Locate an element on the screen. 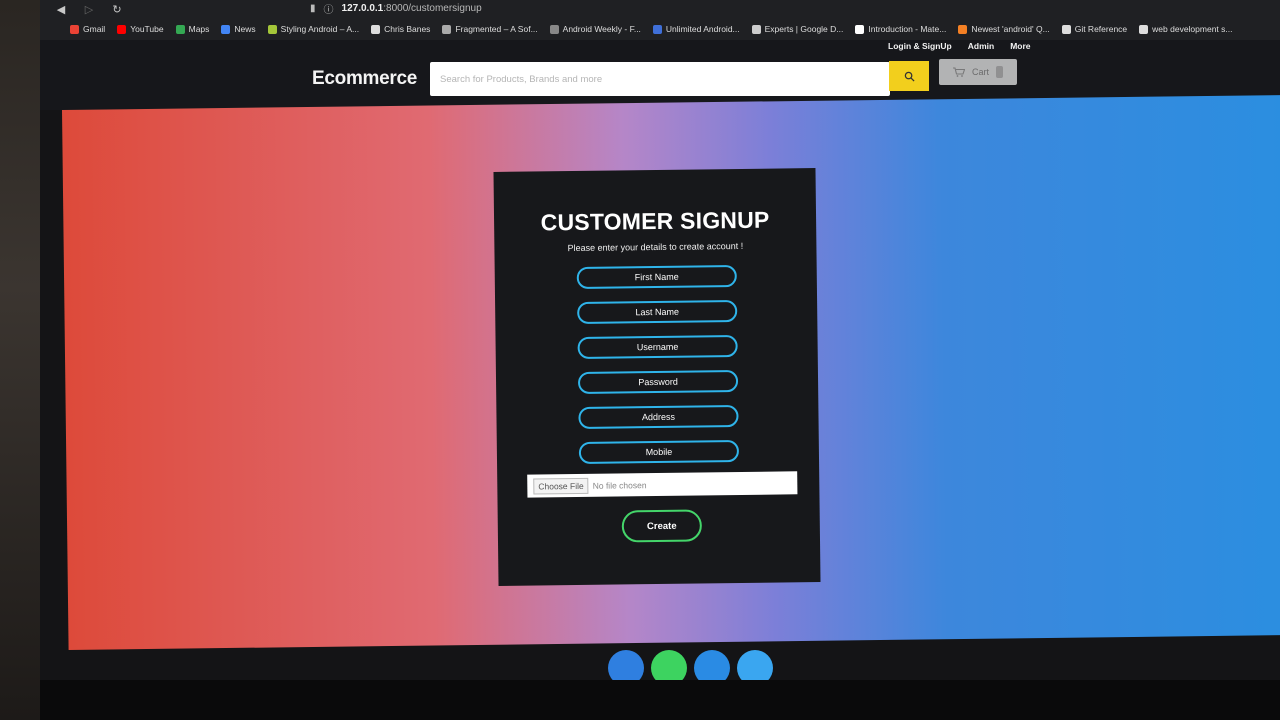 The width and height of the screenshot is (1280, 720). search-box is located at coordinates (660, 79).